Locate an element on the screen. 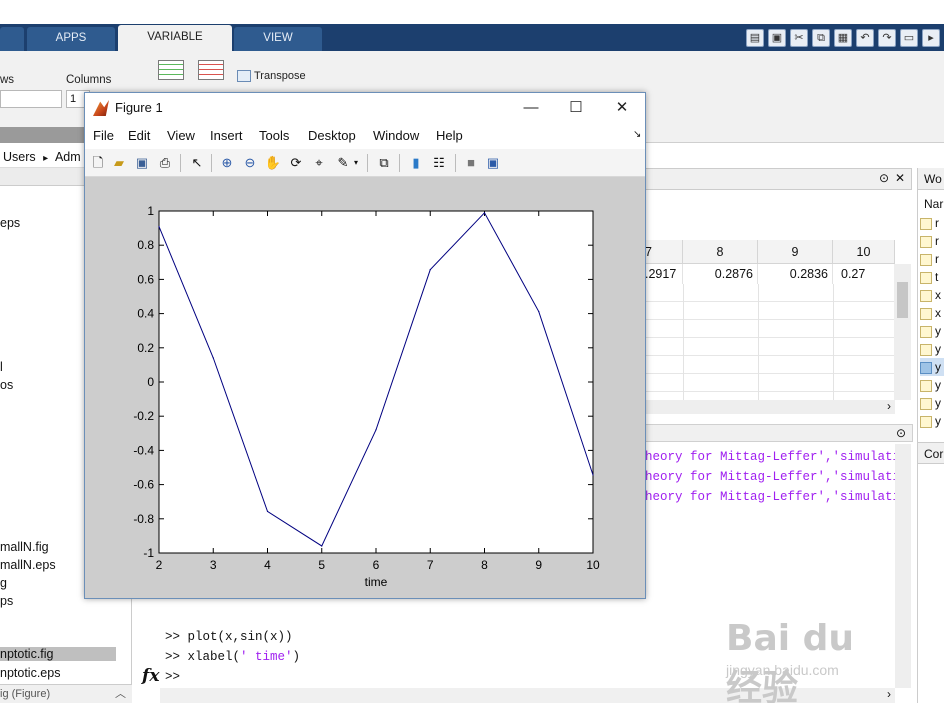 The width and height of the screenshot is (944, 703). menu-help: Help is located at coordinates (449, 135).